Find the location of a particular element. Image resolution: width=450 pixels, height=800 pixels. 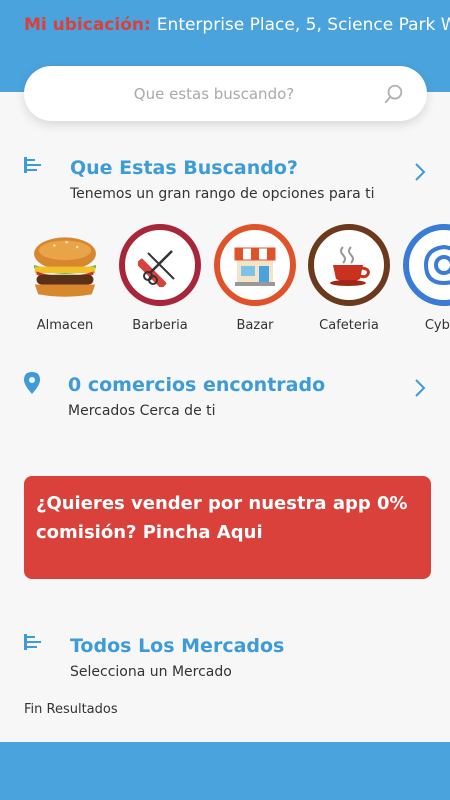

markets-subtitle: Selecciona un Mercado is located at coordinates (151, 672).